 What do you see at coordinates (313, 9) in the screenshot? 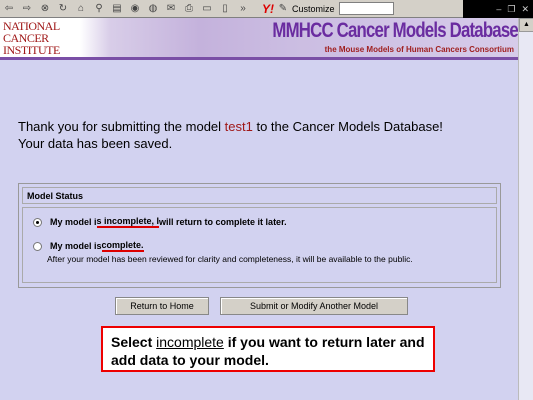
I see `customize-button: Customize` at bounding box center [313, 9].